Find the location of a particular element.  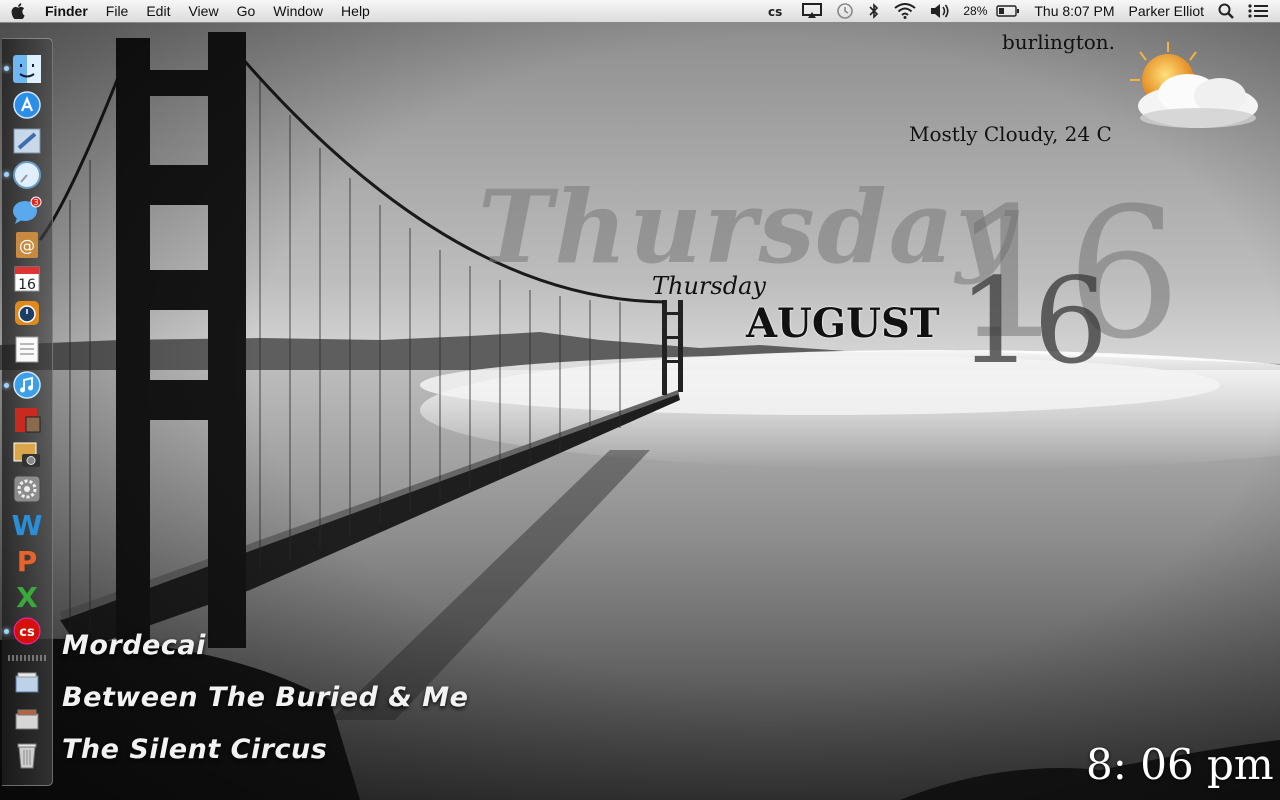

date-widget-month: AUGUST is located at coordinates (843, 323).